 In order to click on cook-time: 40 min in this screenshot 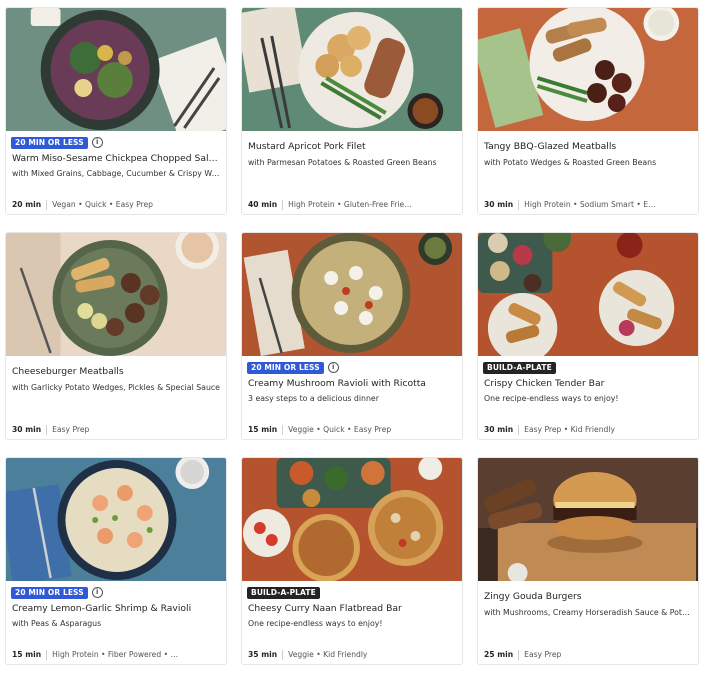, I will do `click(263, 204)`.